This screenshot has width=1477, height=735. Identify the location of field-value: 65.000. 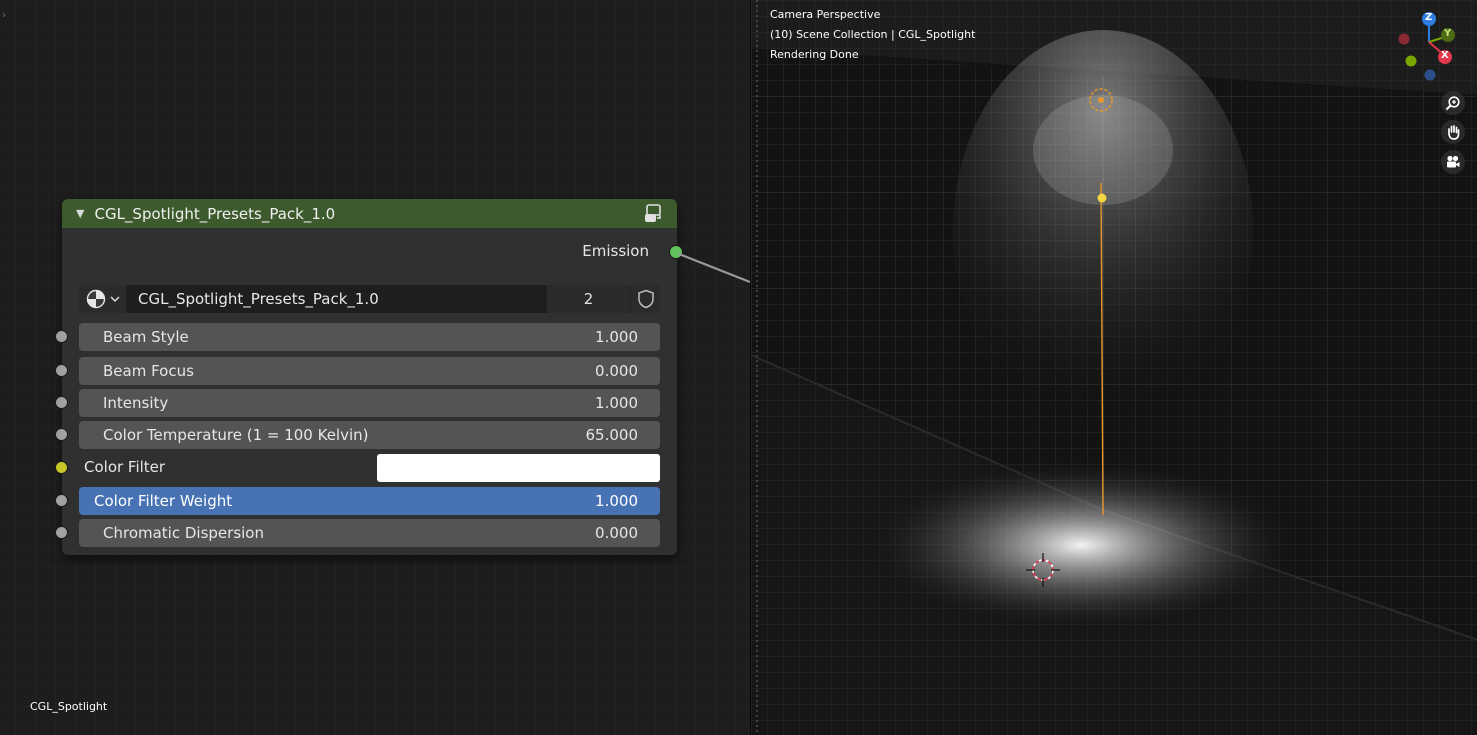
(612, 435).